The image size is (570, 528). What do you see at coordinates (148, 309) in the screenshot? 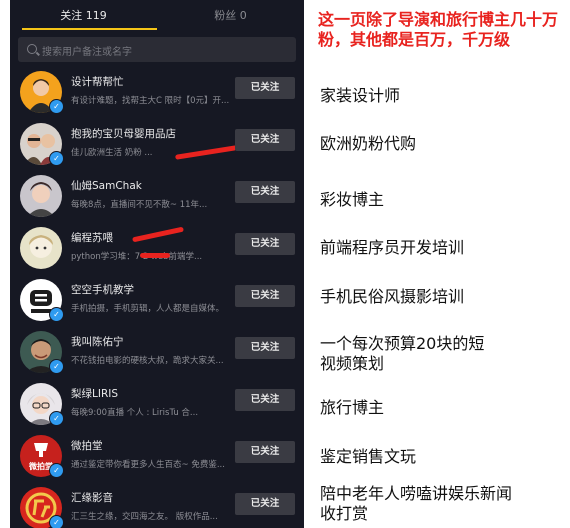
I see `user-desc: 手机拍摄，手机剪辑，人人都是自媒体。` at bounding box center [148, 309].